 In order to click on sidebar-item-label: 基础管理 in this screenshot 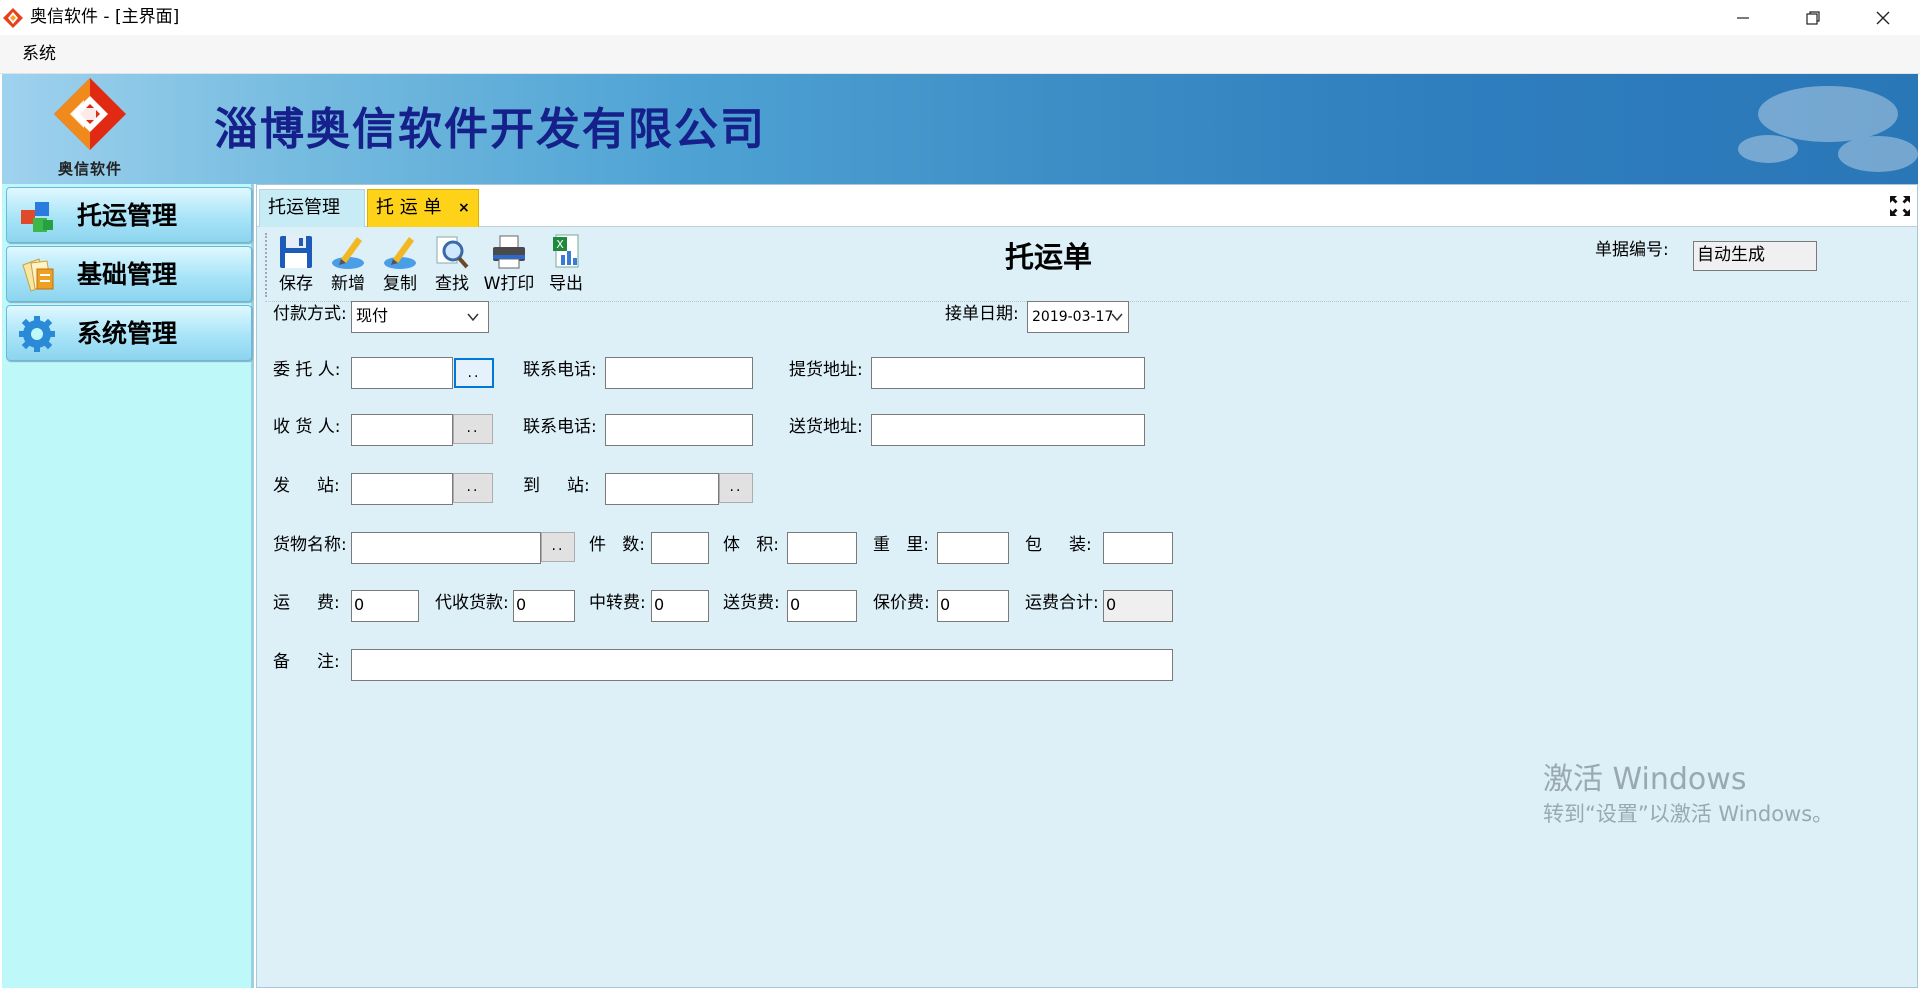, I will do `click(127, 274)`.